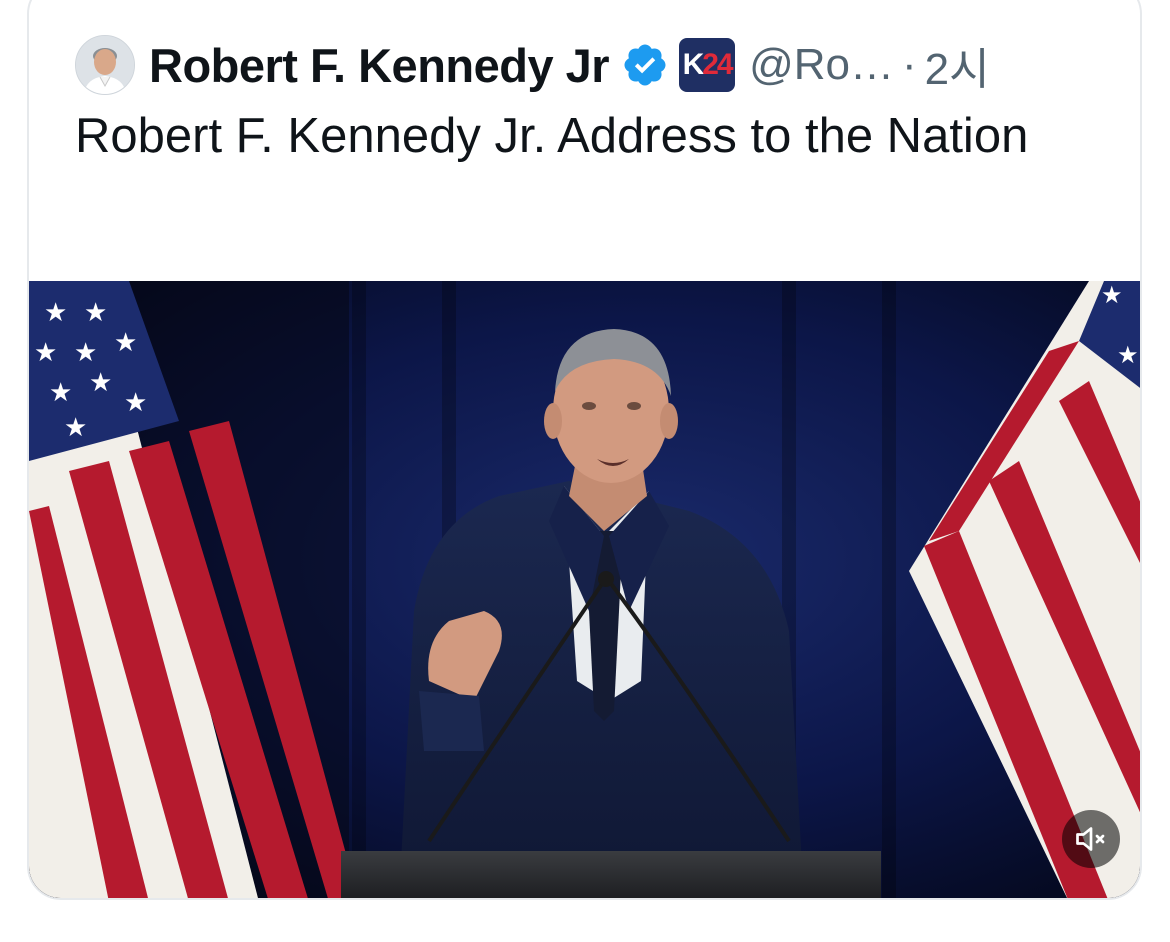 This screenshot has height=942, width=1170. I want to click on speaker-muted-icon, so click(1090, 839).